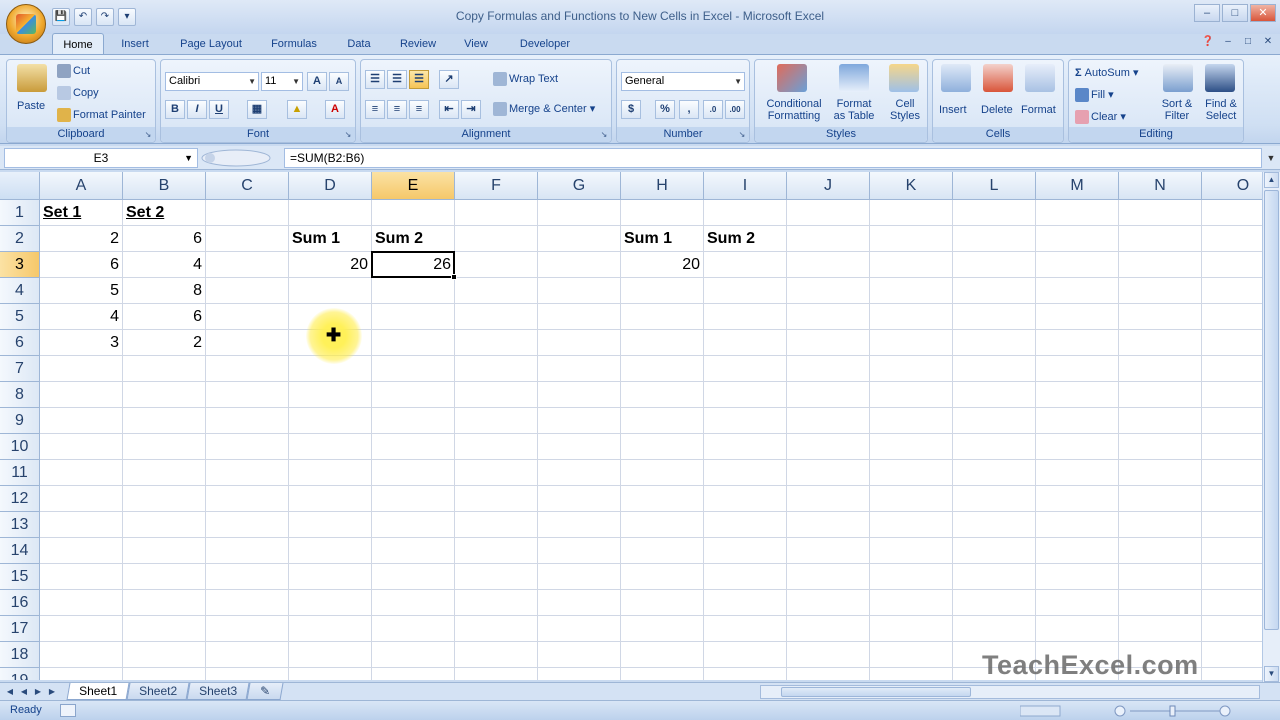 Image resolution: width=1280 pixels, height=720 pixels. What do you see at coordinates (81, 343) in the screenshot?
I see `cell-a6: 3` at bounding box center [81, 343].